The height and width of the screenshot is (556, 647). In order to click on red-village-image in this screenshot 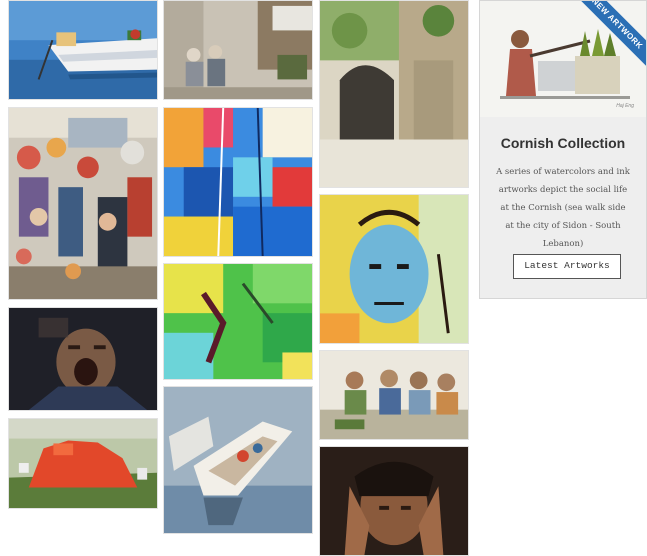, I will do `click(83, 463)`.